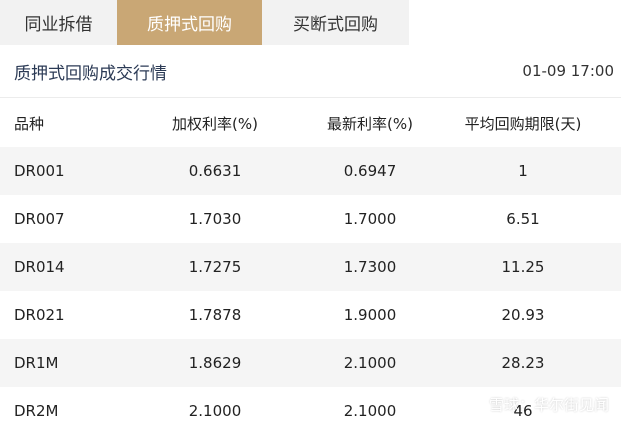  I want to click on update-time: 01-09 17:00, so click(568, 71).